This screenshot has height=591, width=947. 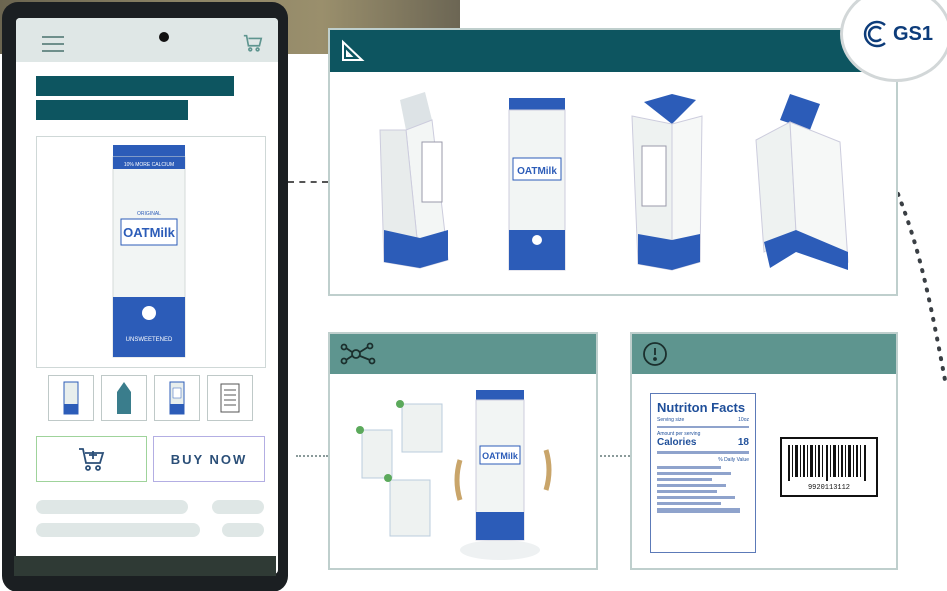 I want to click on collage-product-name: OATMilk, so click(x=500, y=456).